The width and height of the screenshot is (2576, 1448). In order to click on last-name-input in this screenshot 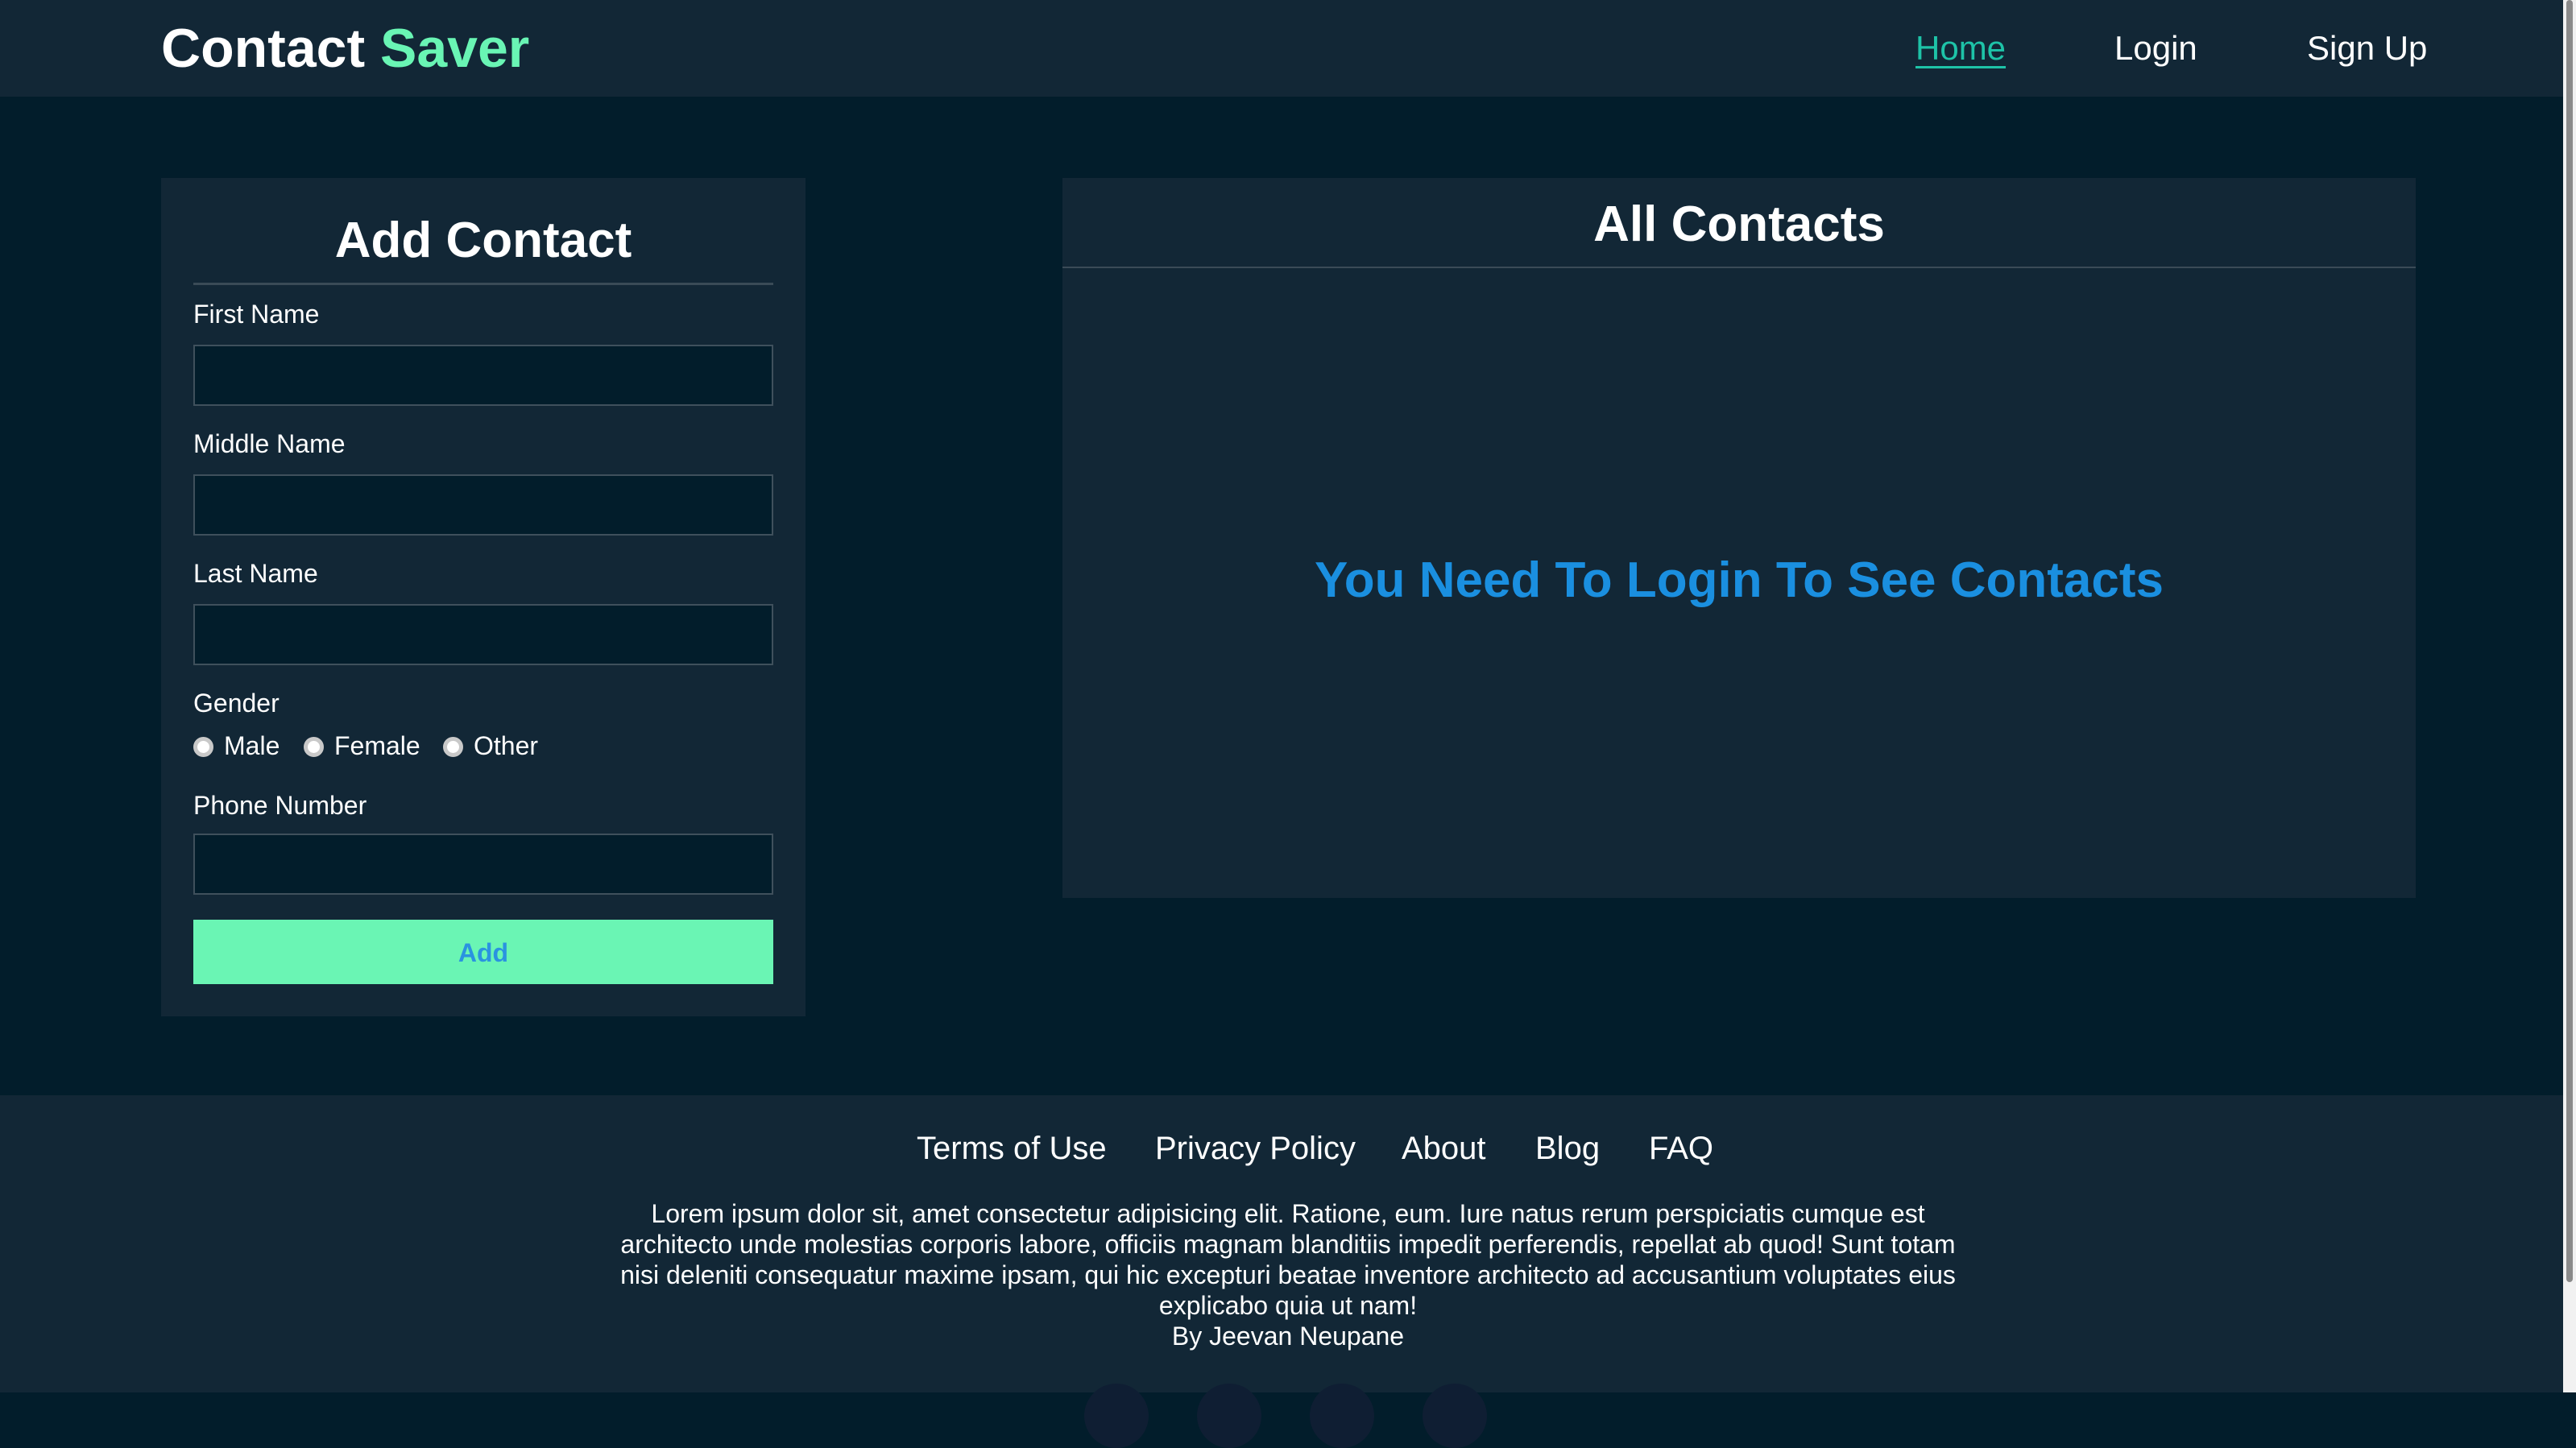, I will do `click(483, 634)`.